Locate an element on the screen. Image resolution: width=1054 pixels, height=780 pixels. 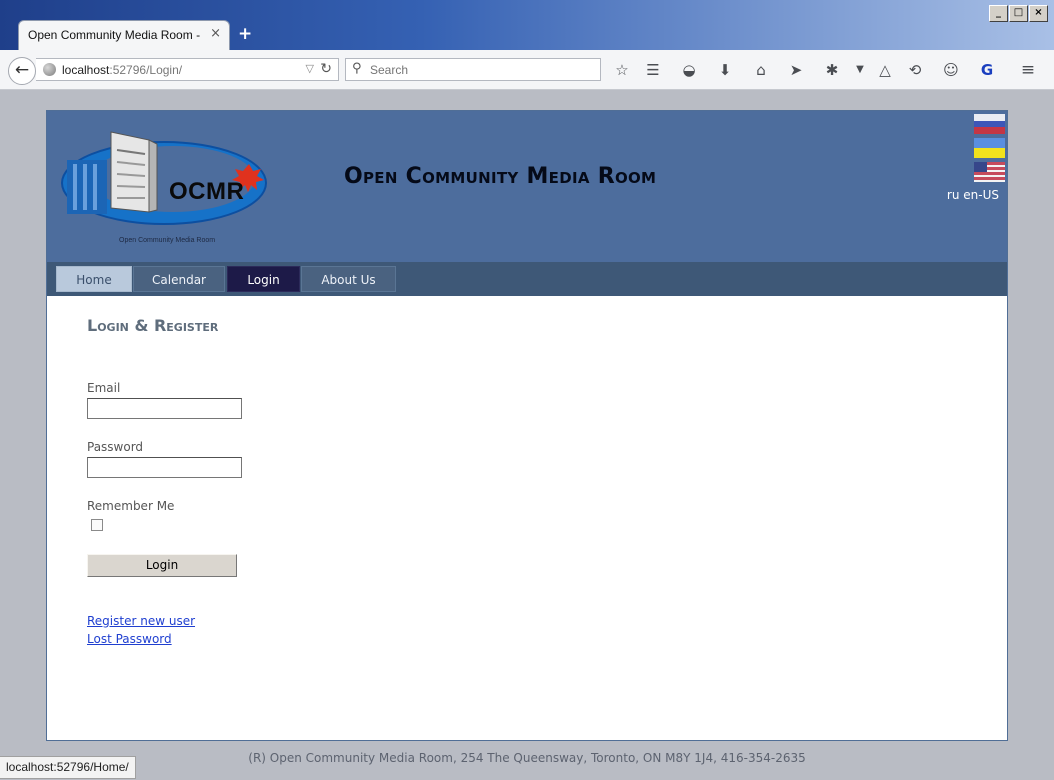
reload-icon: ↻ is located at coordinates (326, 69).